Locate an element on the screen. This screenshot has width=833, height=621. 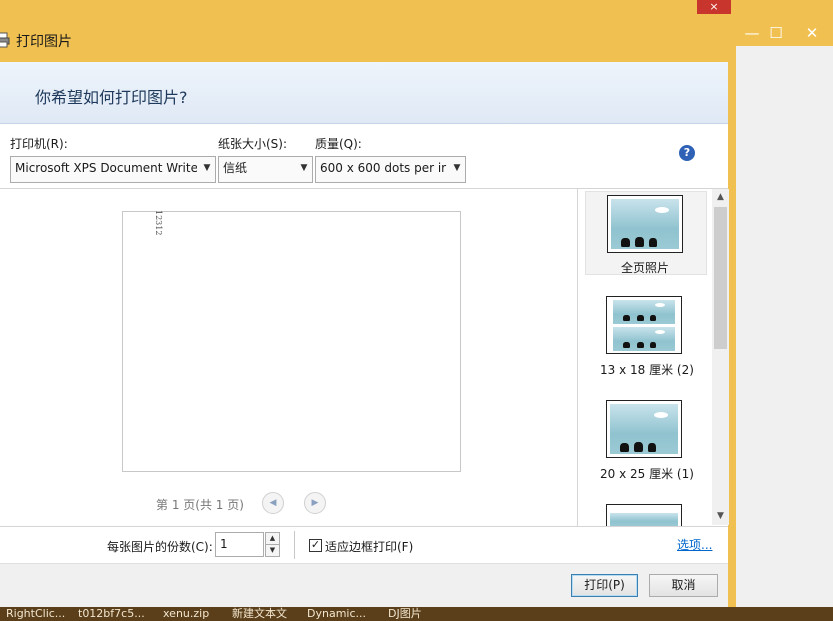
page-text: 12312 is located at coordinates (158, 222).